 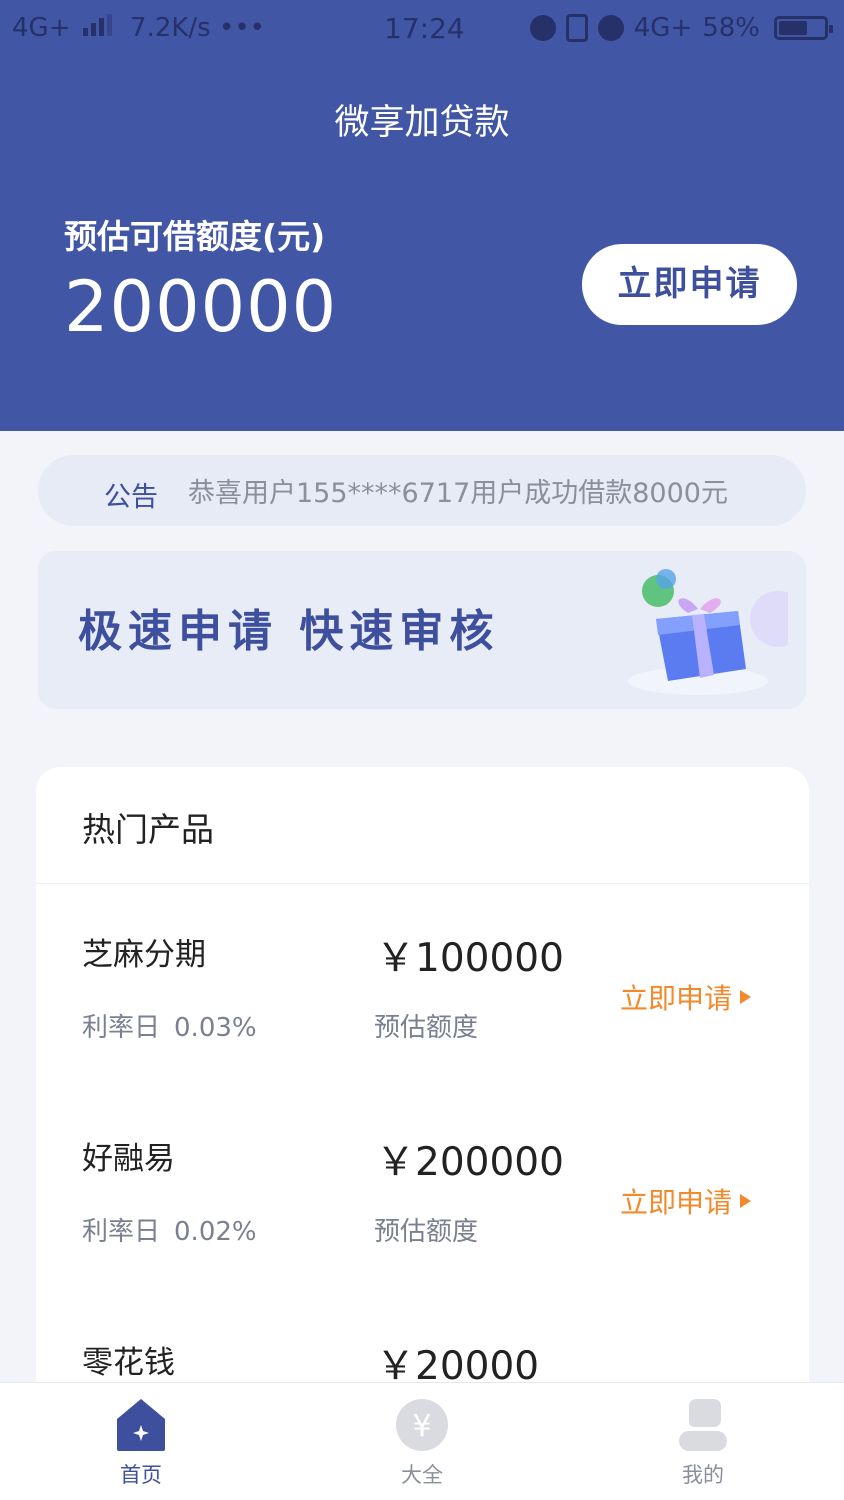 I want to click on tab-label: 大全, so click(x=422, y=1475).